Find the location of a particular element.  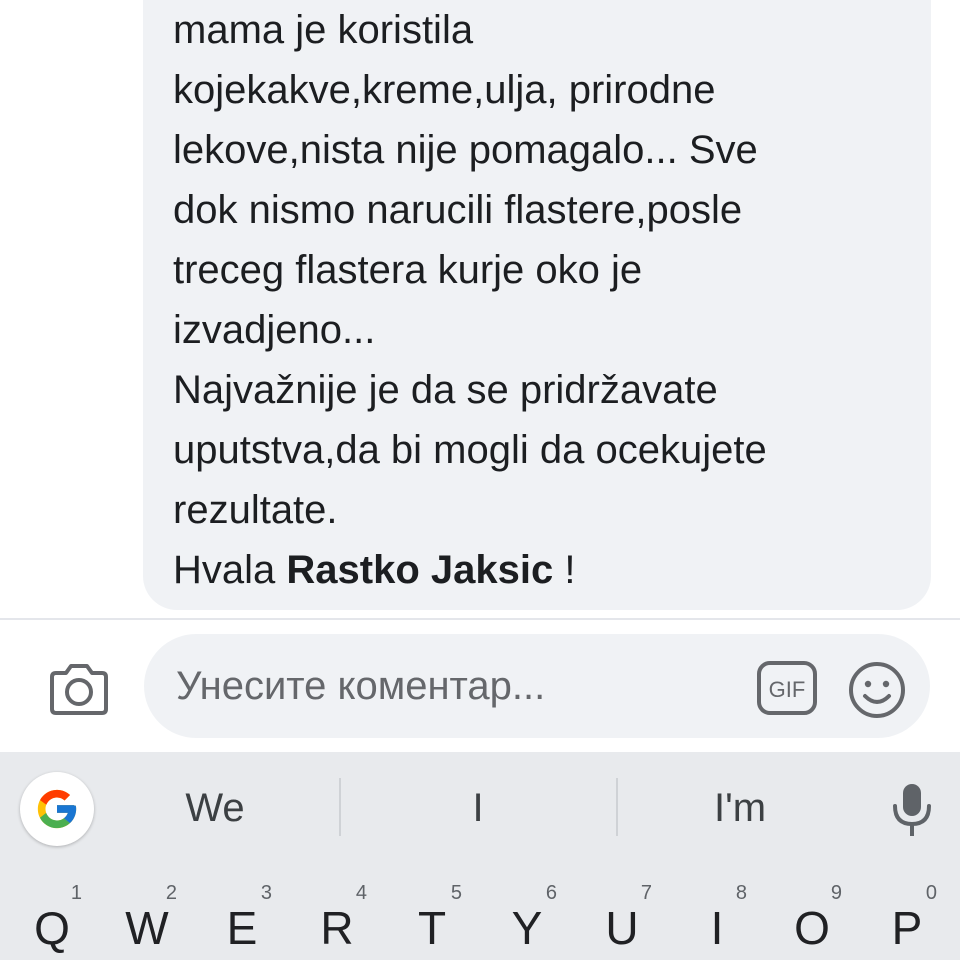

key-r: 4 R is located at coordinates (337, 910).